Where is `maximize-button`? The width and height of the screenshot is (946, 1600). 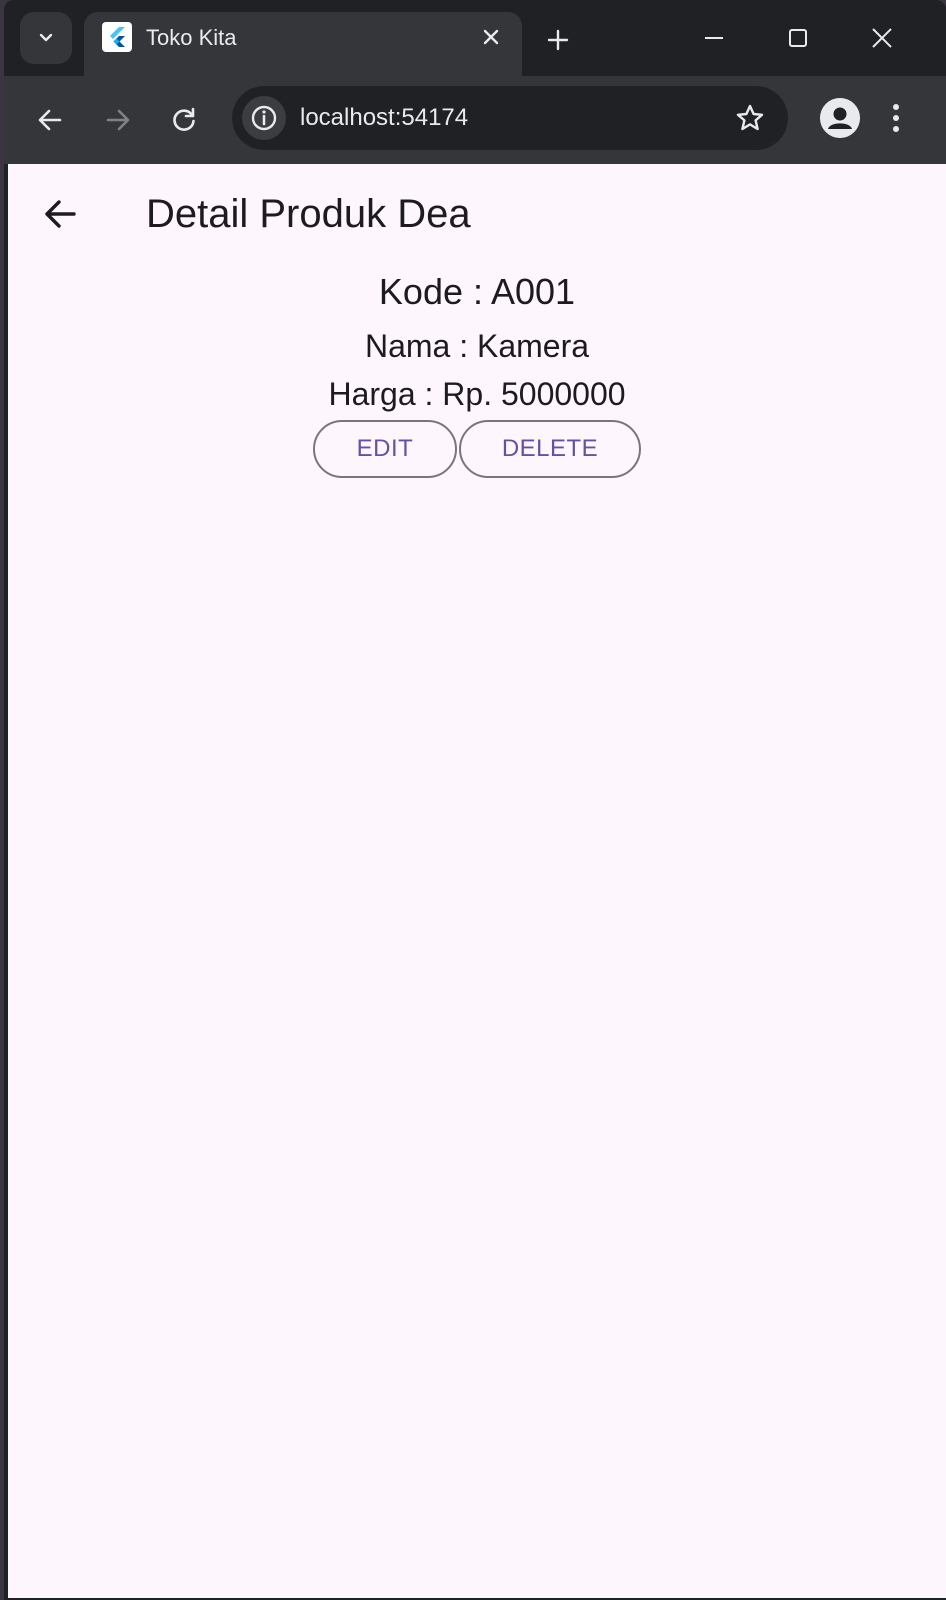 maximize-button is located at coordinates (798, 38).